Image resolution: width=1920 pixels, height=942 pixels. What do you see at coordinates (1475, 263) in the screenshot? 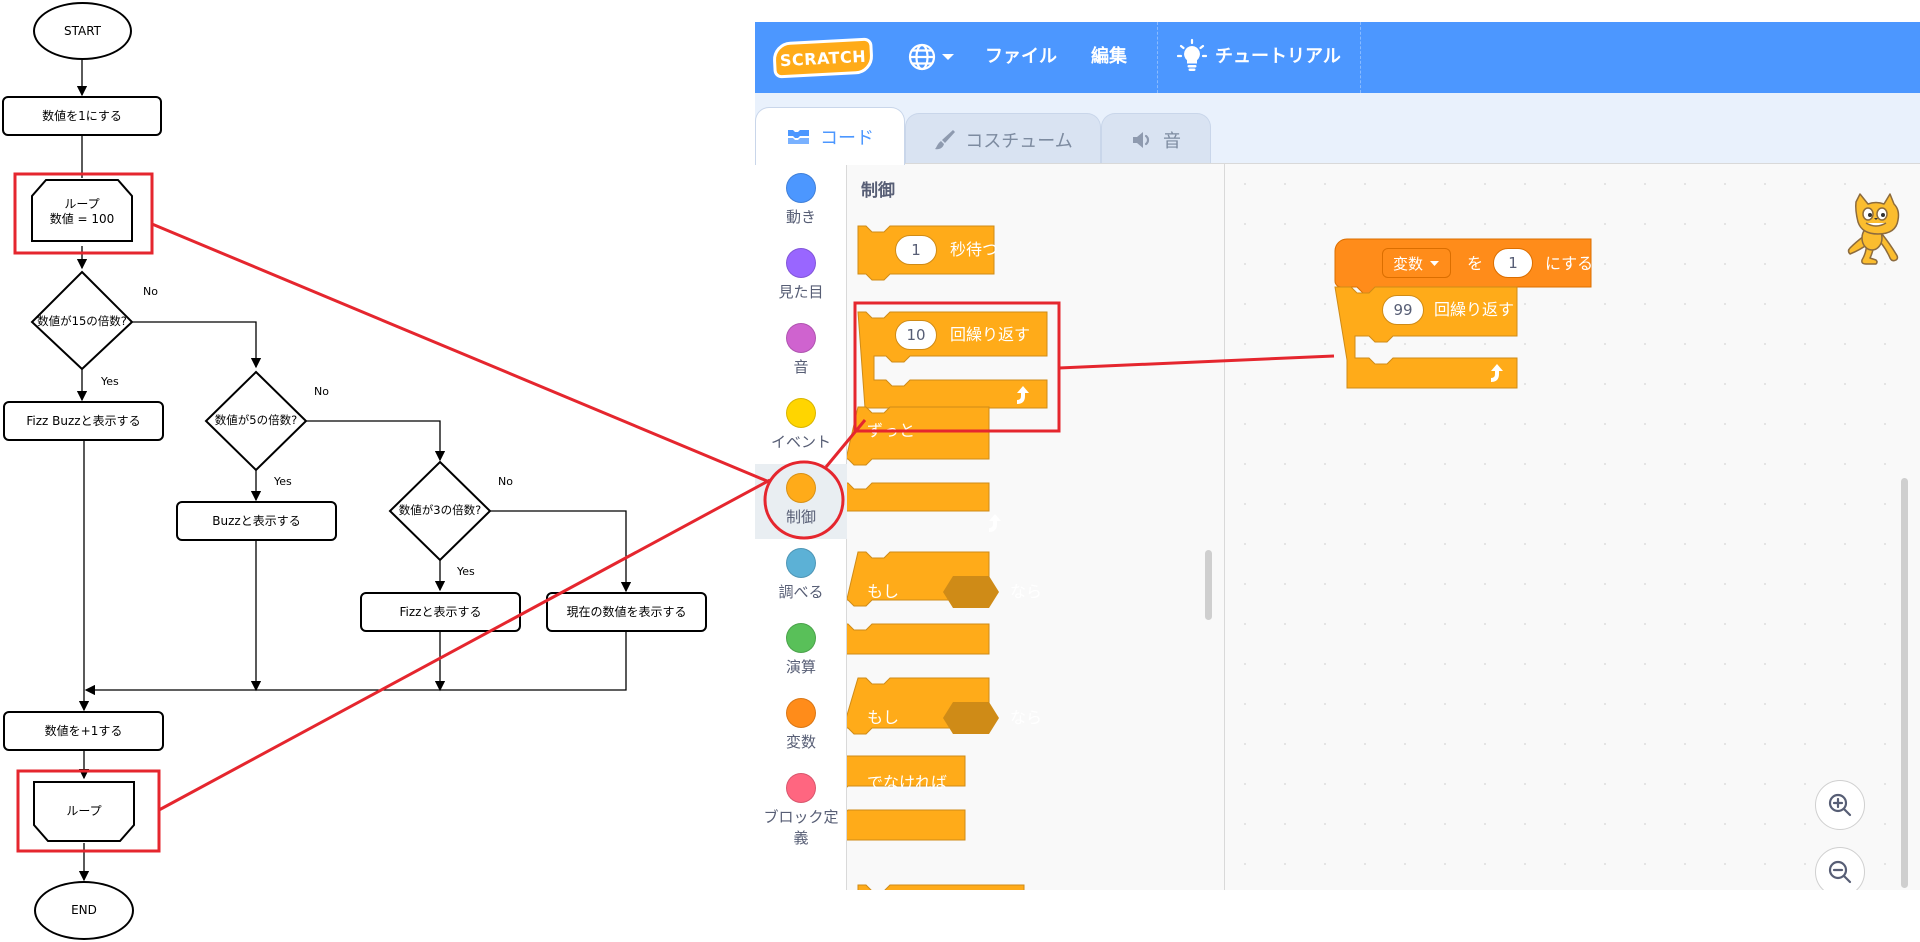
I see `set-variable-to-label: を` at bounding box center [1475, 263].